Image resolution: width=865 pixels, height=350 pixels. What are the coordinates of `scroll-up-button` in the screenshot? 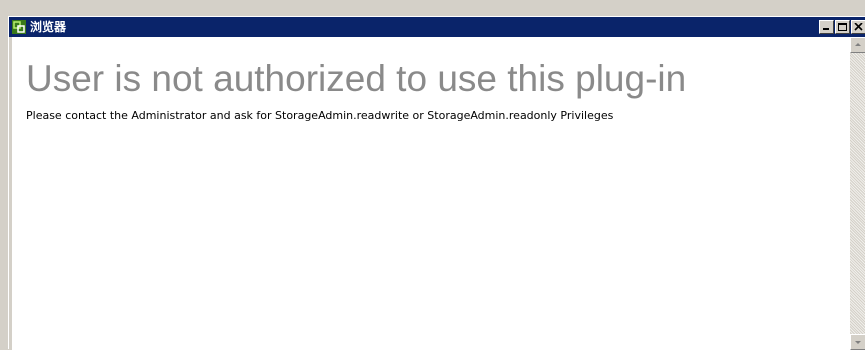 It's located at (857, 45).